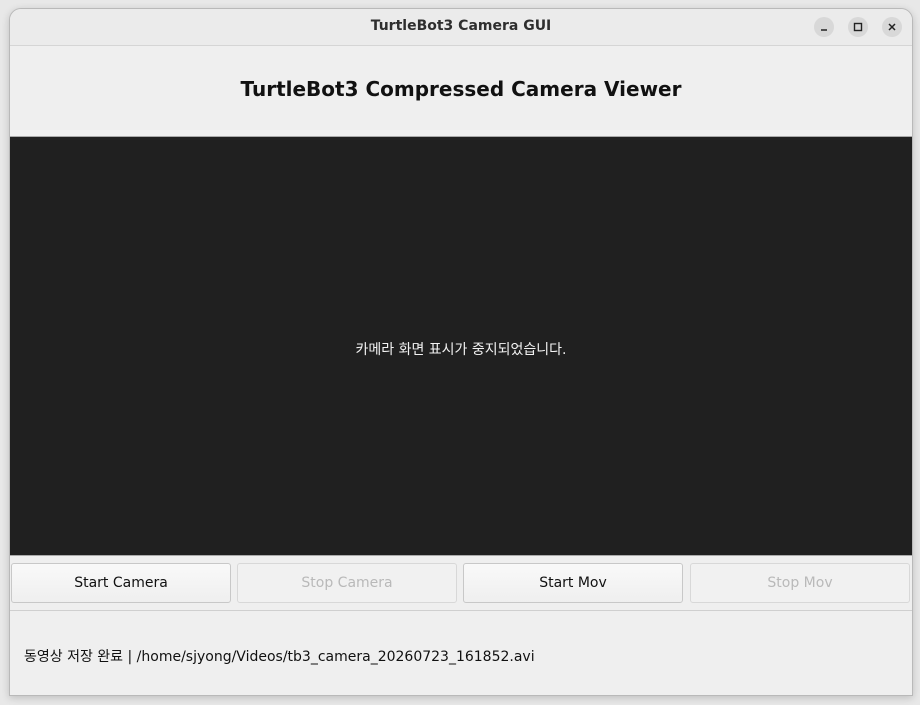 The height and width of the screenshot is (705, 920). What do you see at coordinates (347, 583) in the screenshot?
I see `stop-camera-button: Stop Camera` at bounding box center [347, 583].